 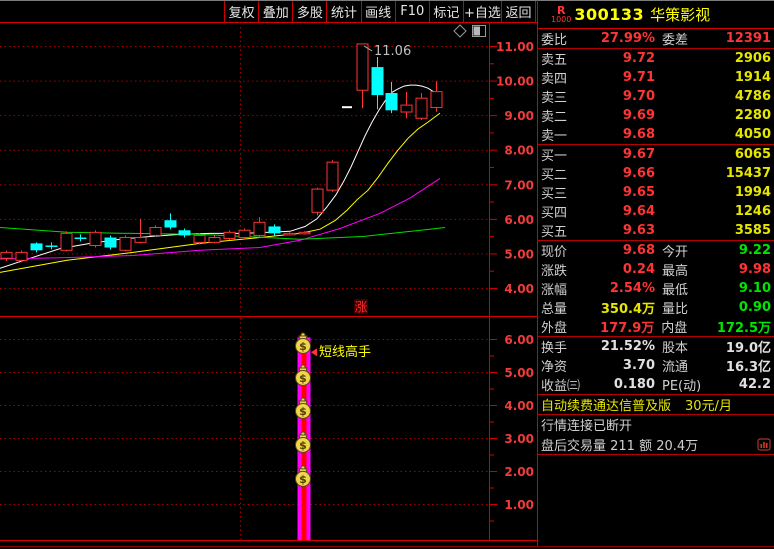 I want to click on menu-item-overlay: 叠加, so click(x=275, y=11).